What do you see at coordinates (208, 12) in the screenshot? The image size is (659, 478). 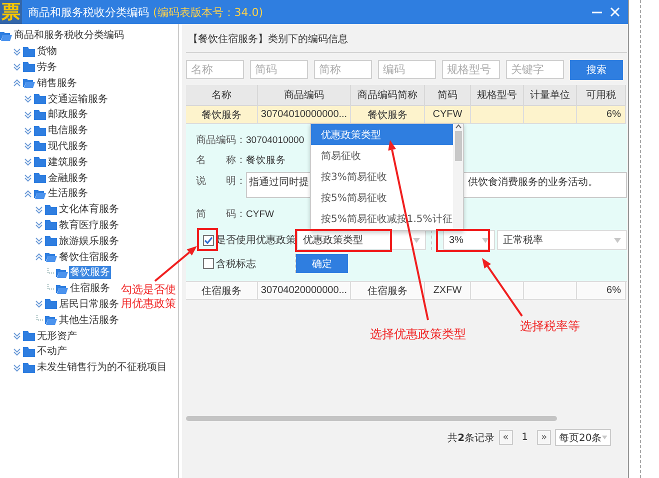 I see `version-label: (编码表版本号：34.0)` at bounding box center [208, 12].